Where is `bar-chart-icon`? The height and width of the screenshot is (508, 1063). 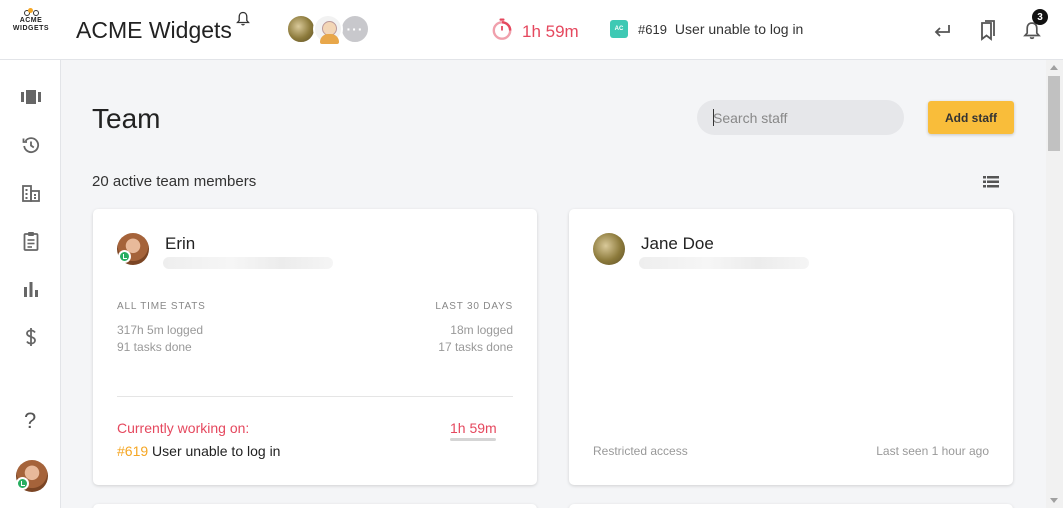
bar-chart-icon is located at coordinates (31, 289).